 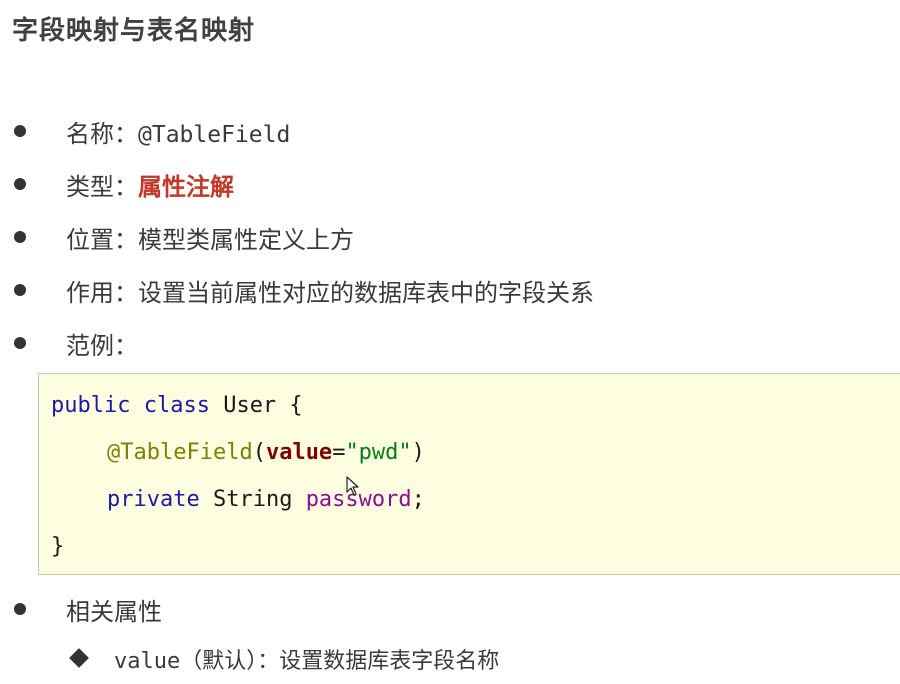 I want to click on code-text: ;, so click(x=418, y=499).